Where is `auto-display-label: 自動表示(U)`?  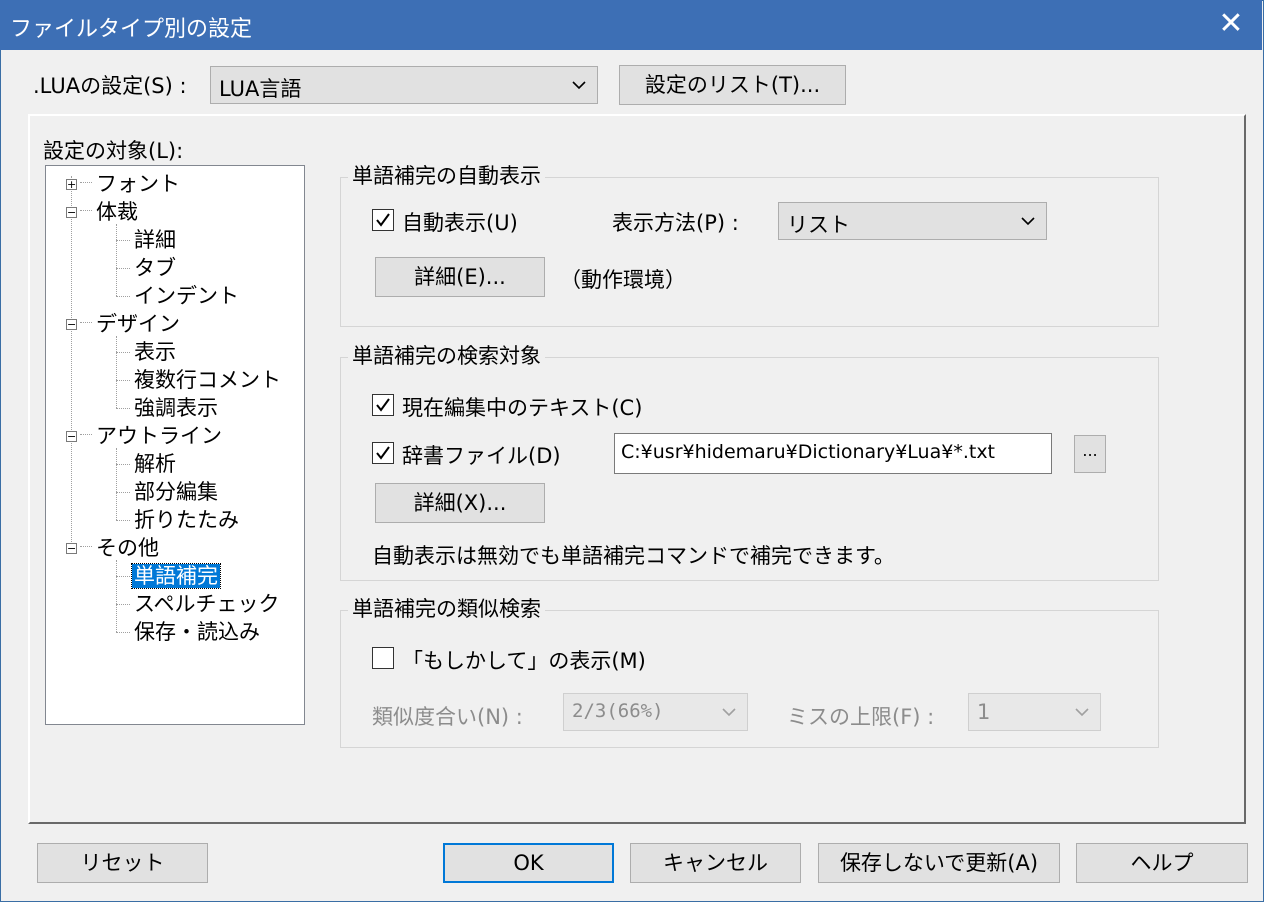 auto-display-label: 自動表示(U) is located at coordinates (460, 222).